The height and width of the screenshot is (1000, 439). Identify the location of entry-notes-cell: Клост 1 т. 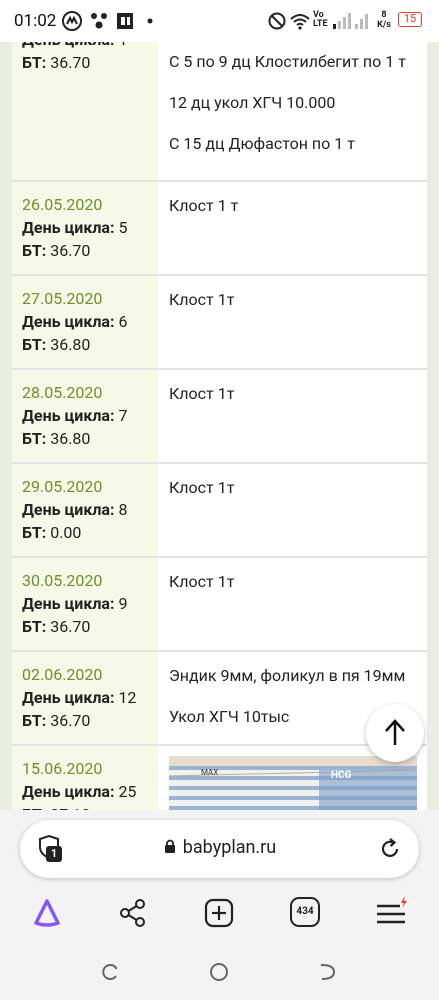
(292, 228).